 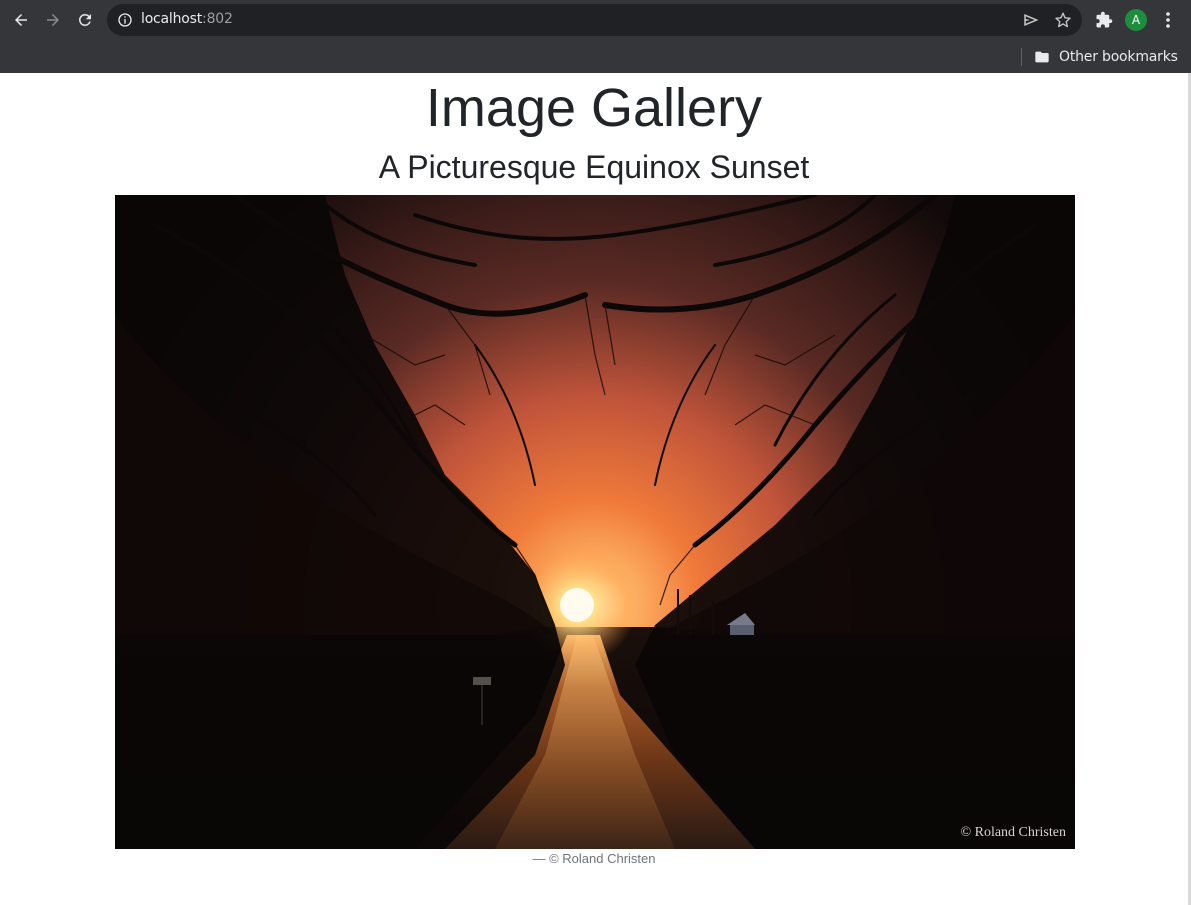 I want to click on back-button, so click(x=21, y=20).